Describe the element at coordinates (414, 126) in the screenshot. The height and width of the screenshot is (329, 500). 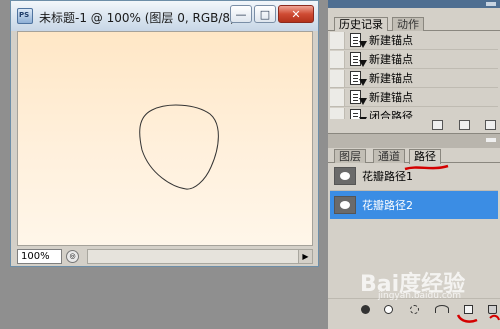
I see `history-panel-footer` at that location.